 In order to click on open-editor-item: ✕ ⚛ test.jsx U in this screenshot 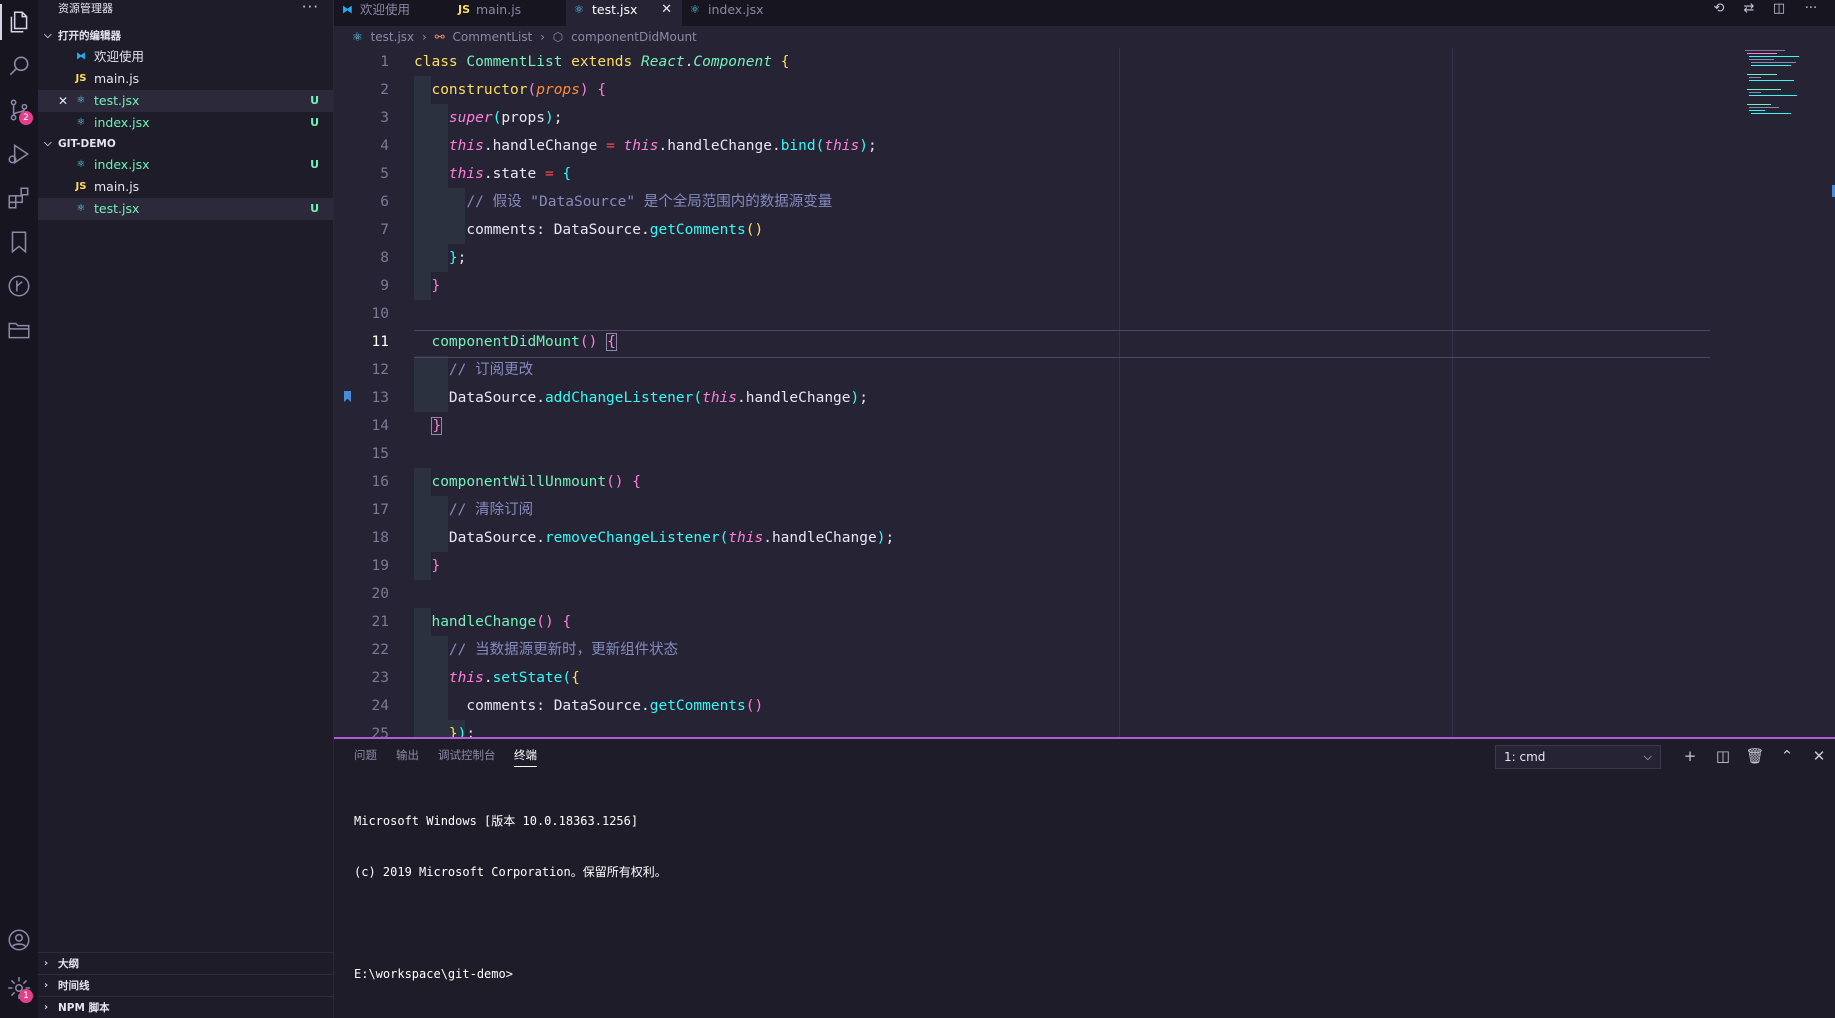, I will do `click(185, 101)`.